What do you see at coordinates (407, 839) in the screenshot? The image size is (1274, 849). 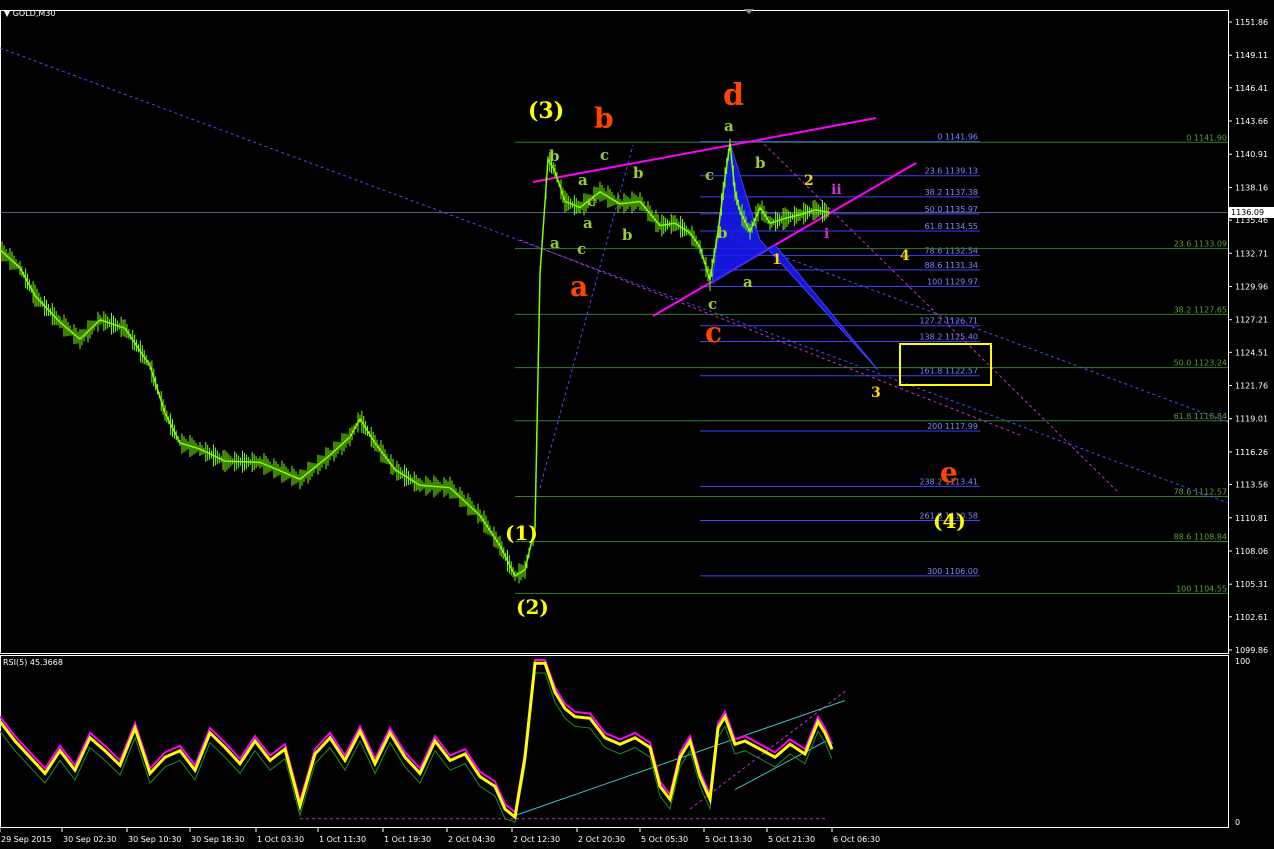 I see `x-tick-label: 1 Oct 19:30` at bounding box center [407, 839].